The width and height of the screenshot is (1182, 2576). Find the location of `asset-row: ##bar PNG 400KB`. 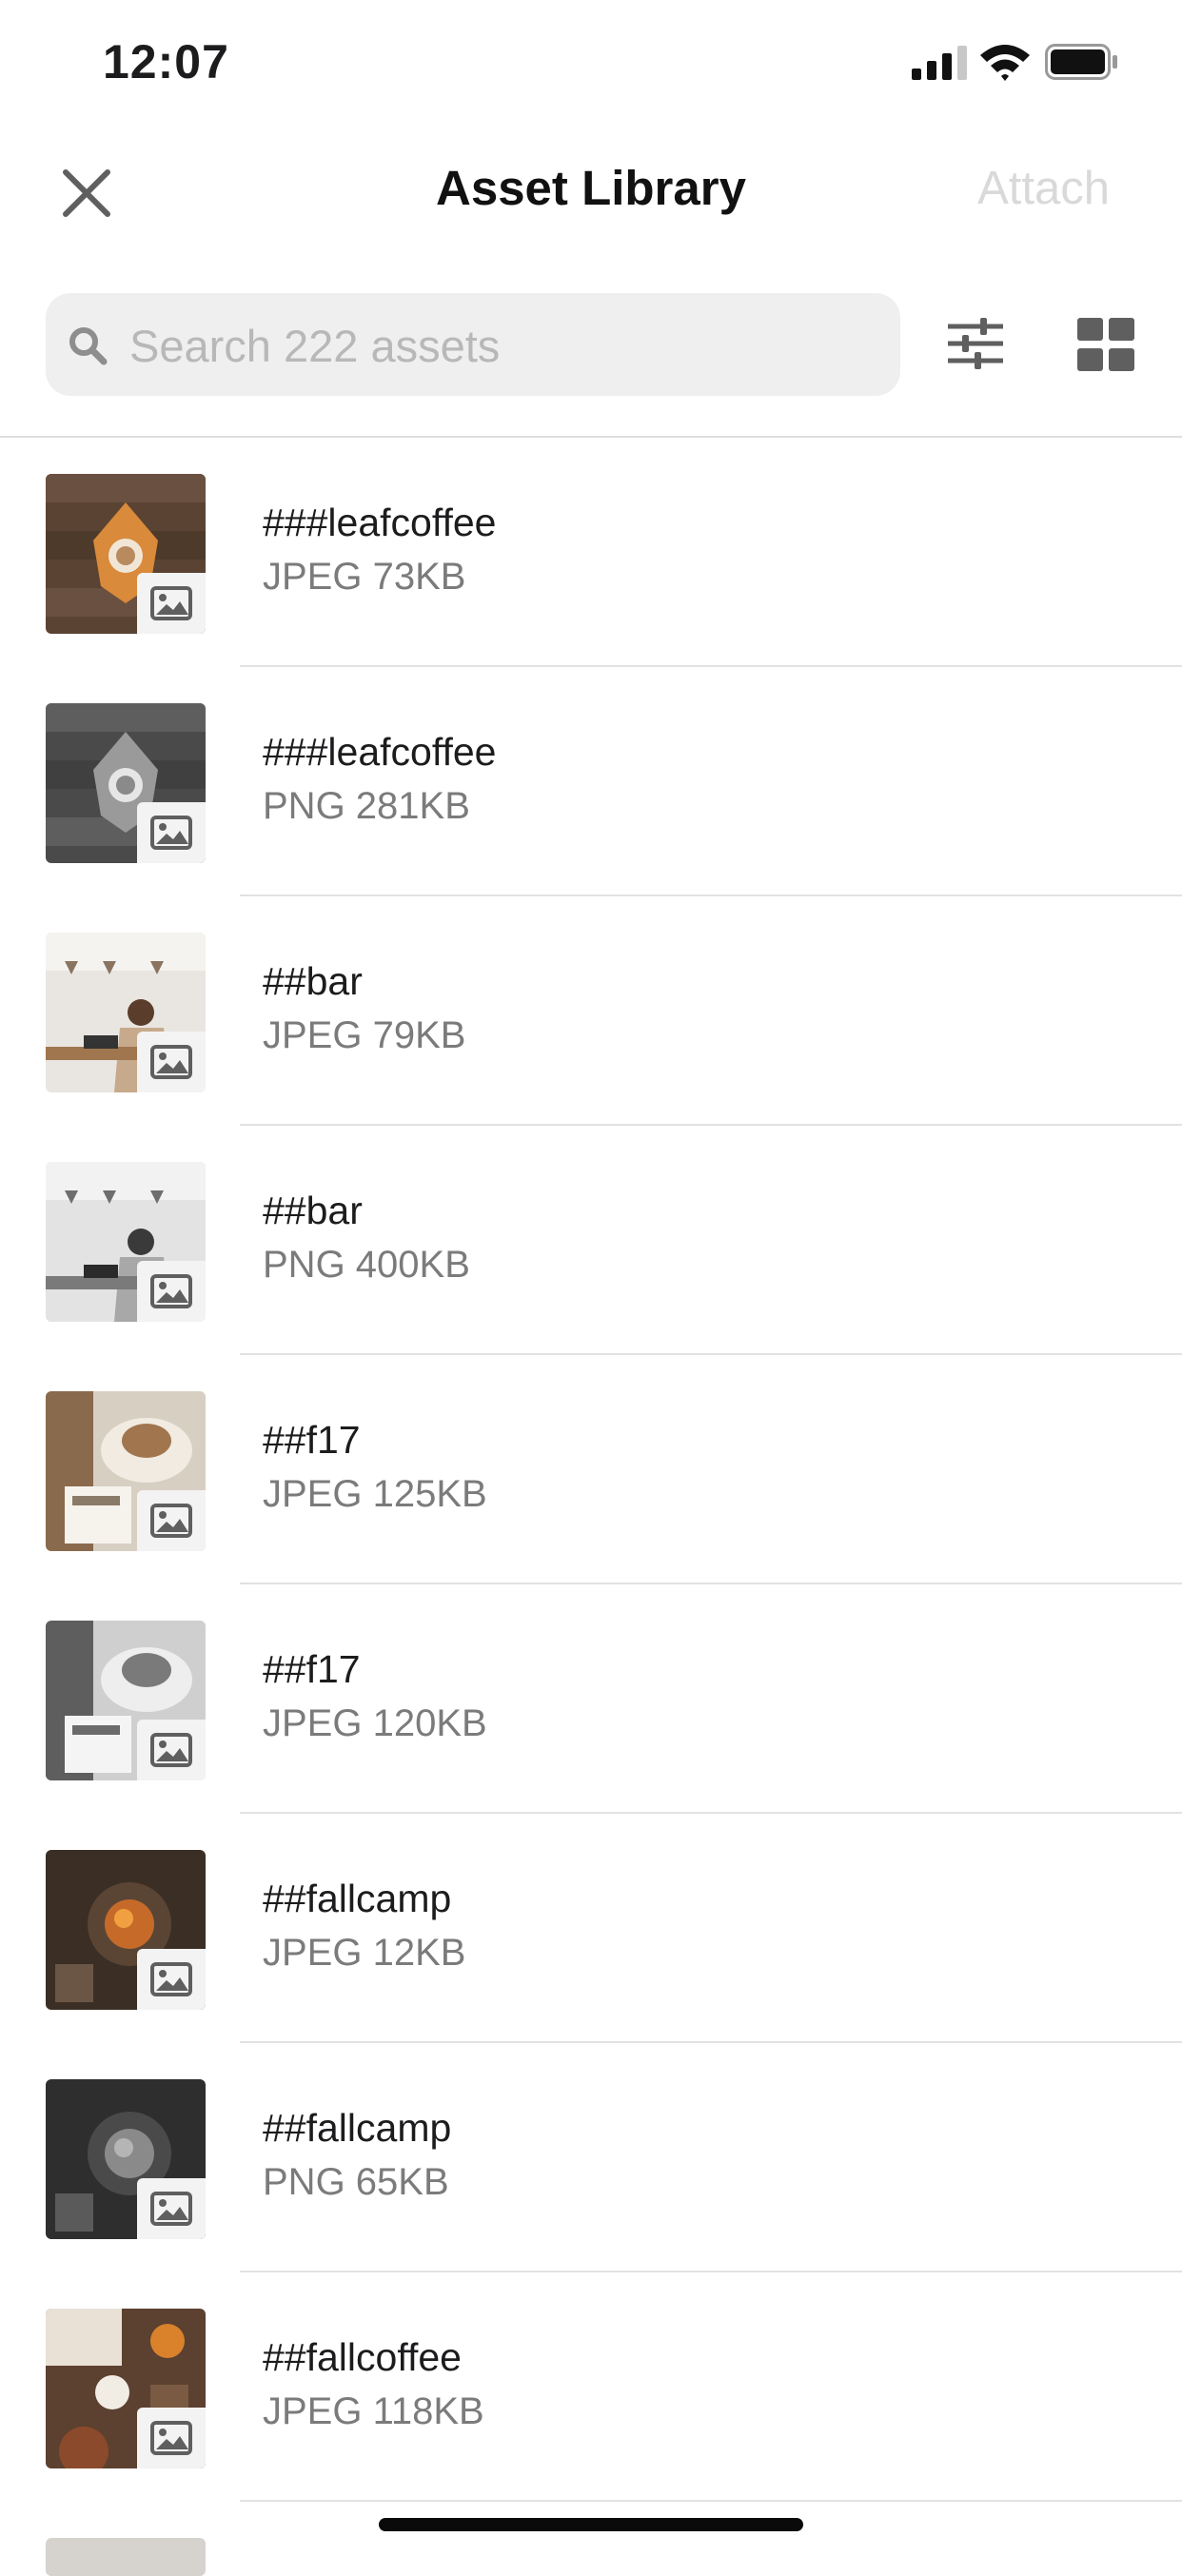

asset-row: ##bar PNG 400KB is located at coordinates (591, 1240).